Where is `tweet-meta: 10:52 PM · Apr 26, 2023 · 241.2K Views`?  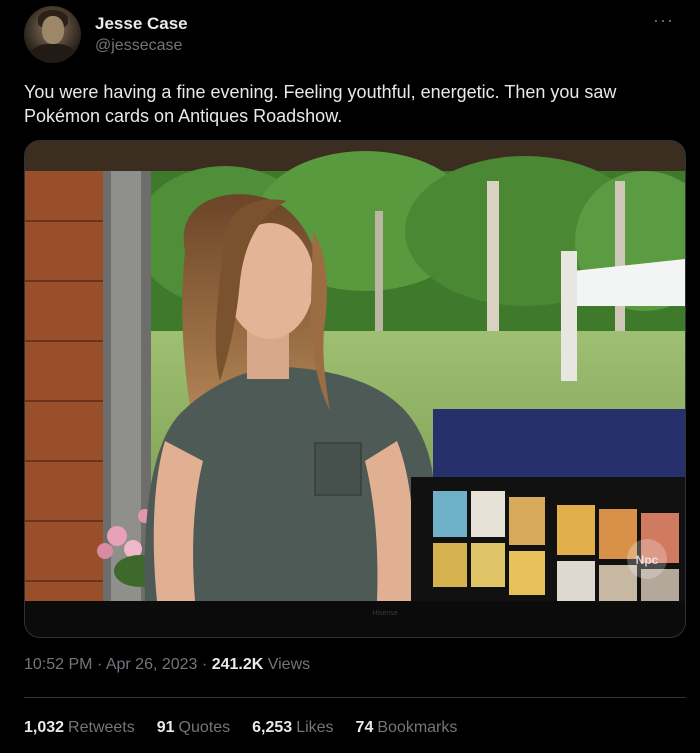
tweet-meta: 10:52 PM · Apr 26, 2023 · 241.2K Views is located at coordinates (167, 665).